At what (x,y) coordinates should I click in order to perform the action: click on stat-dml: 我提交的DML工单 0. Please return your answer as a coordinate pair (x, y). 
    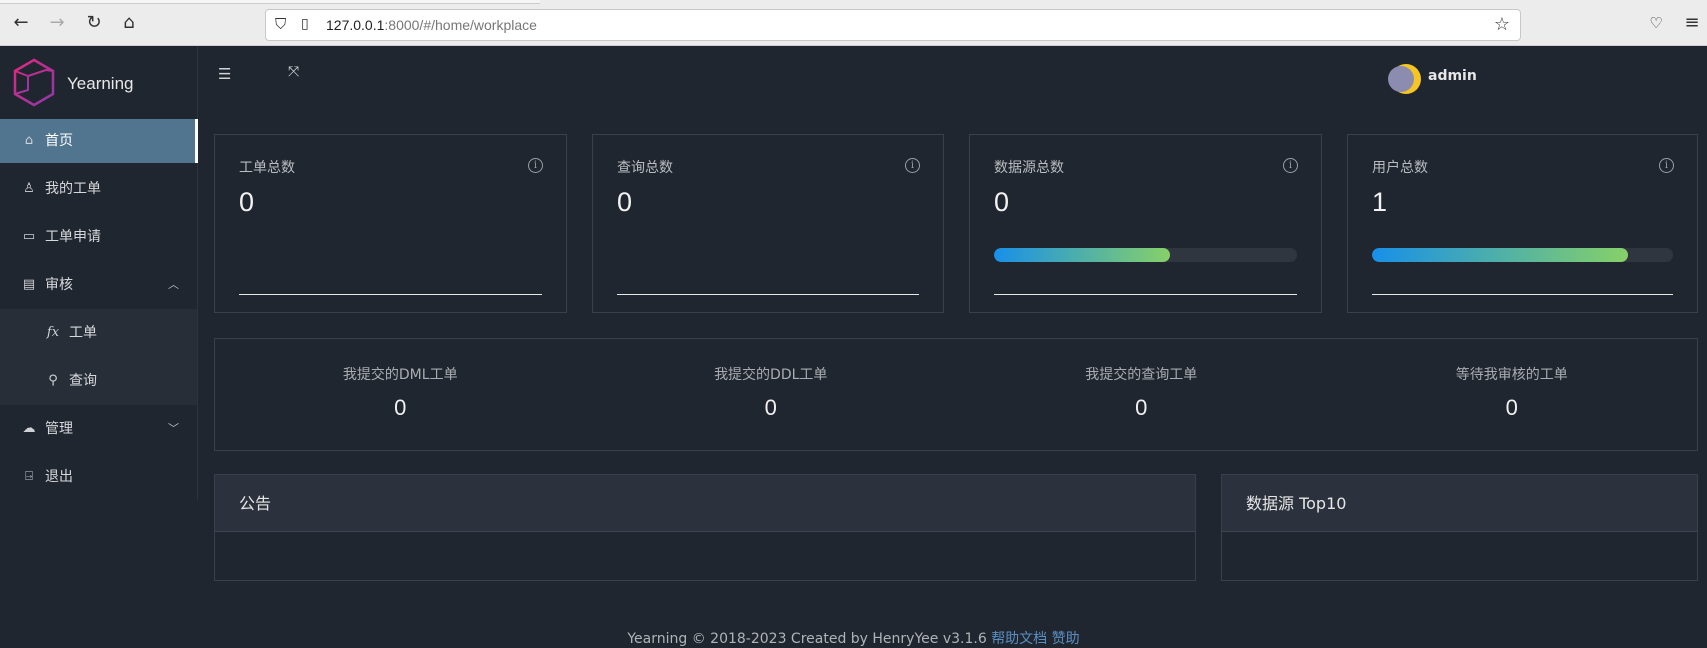
    Looking at the image, I should click on (400, 380).